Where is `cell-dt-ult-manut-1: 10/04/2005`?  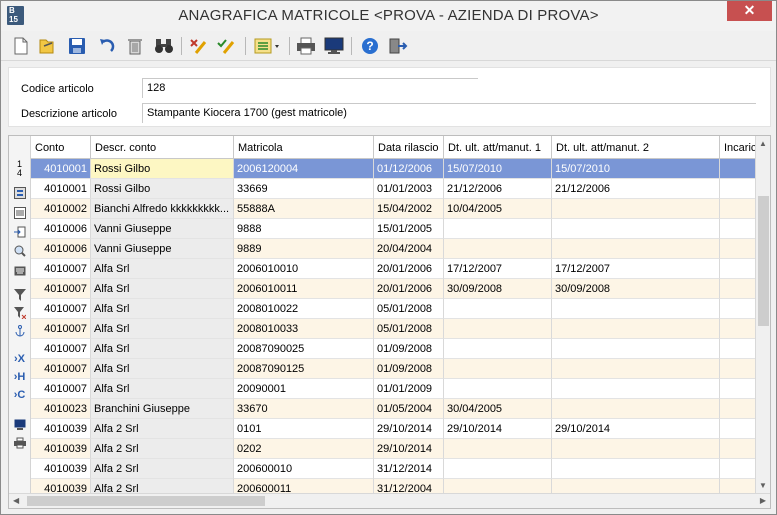
cell-dt-ult-manut-1: 10/04/2005 is located at coordinates (498, 209).